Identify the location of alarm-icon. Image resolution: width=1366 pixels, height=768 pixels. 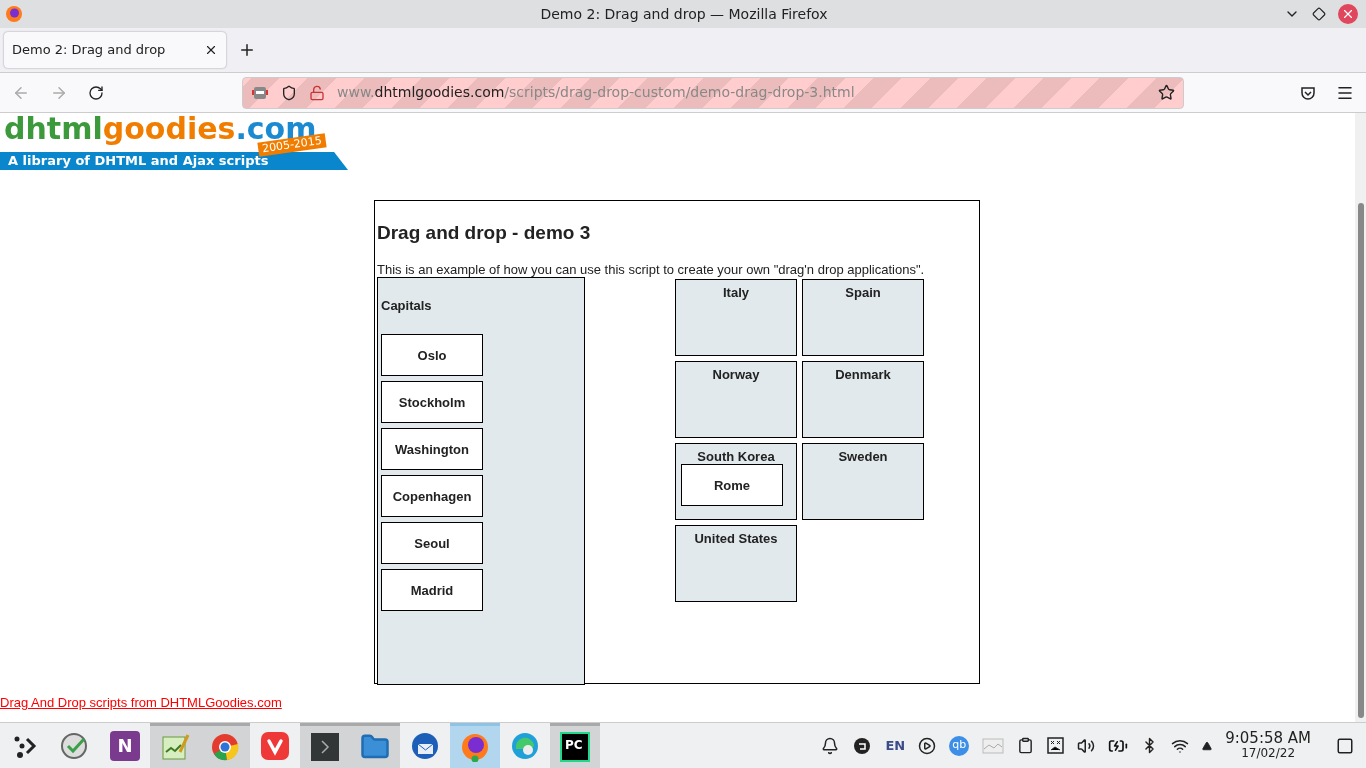
(830, 745).